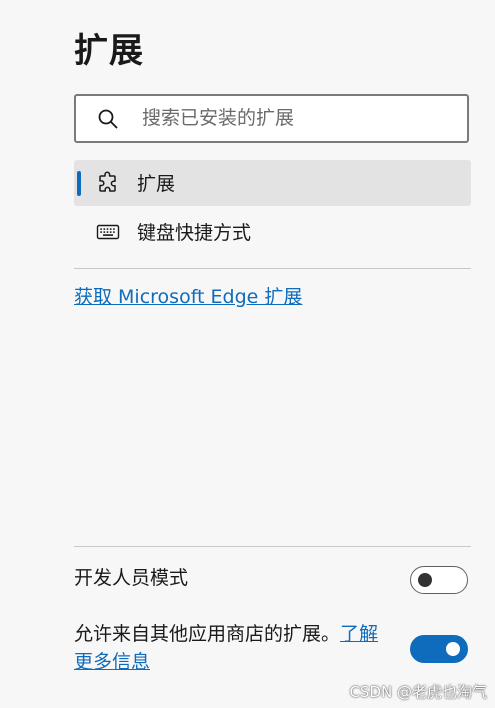 Image resolution: width=495 pixels, height=708 pixels. I want to click on other-stores-label: 允许来自其他应用商店的扩展。, so click(207, 634).